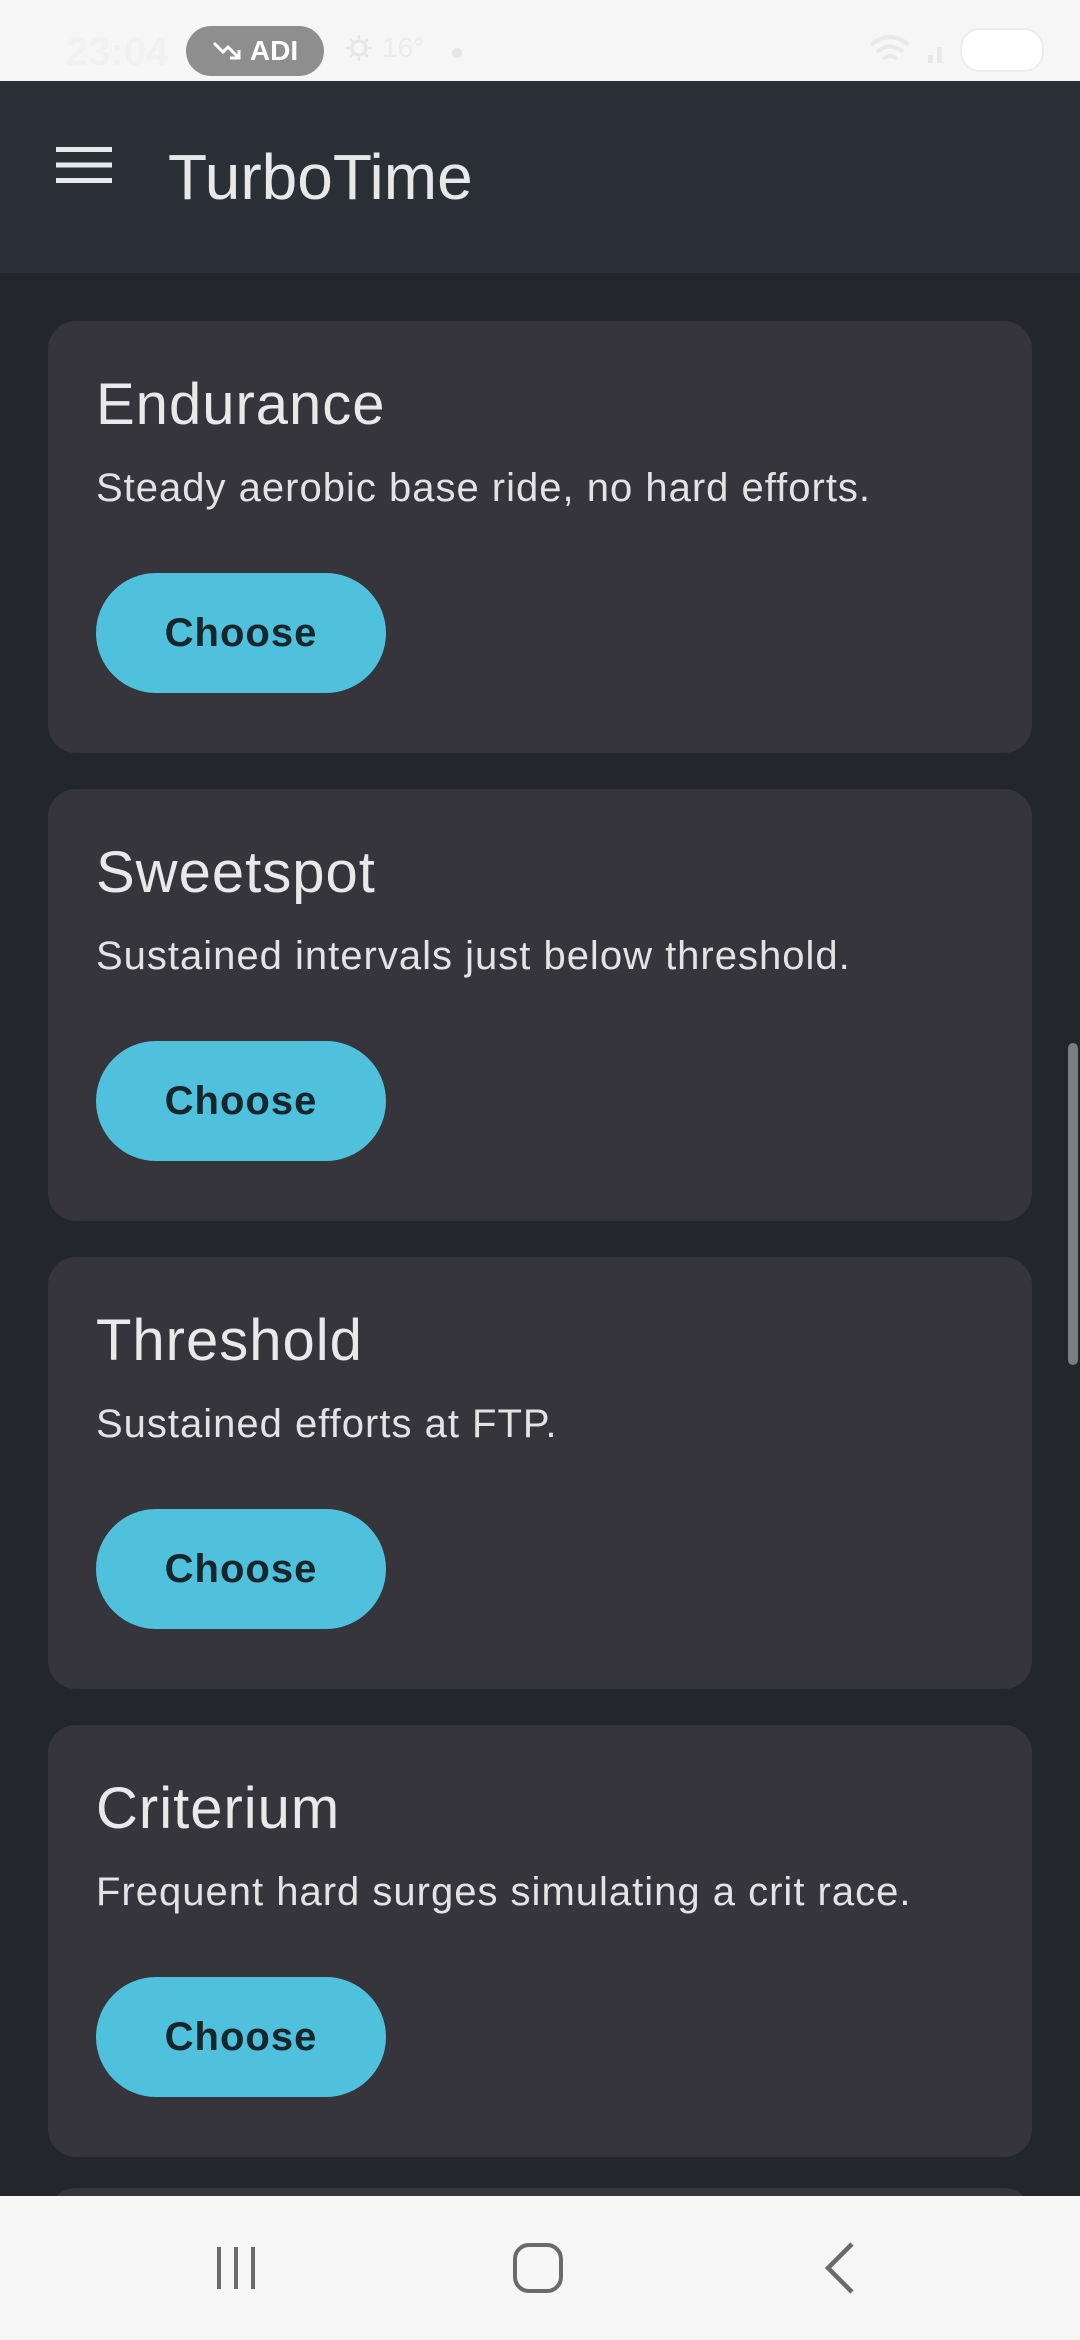  What do you see at coordinates (540, 2192) in the screenshot?
I see `workout-card-partial` at bounding box center [540, 2192].